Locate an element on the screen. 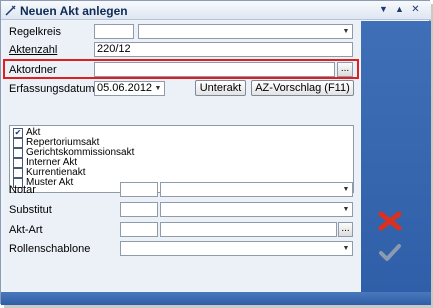  akt-art-label: Akt-Art is located at coordinates (26, 230).